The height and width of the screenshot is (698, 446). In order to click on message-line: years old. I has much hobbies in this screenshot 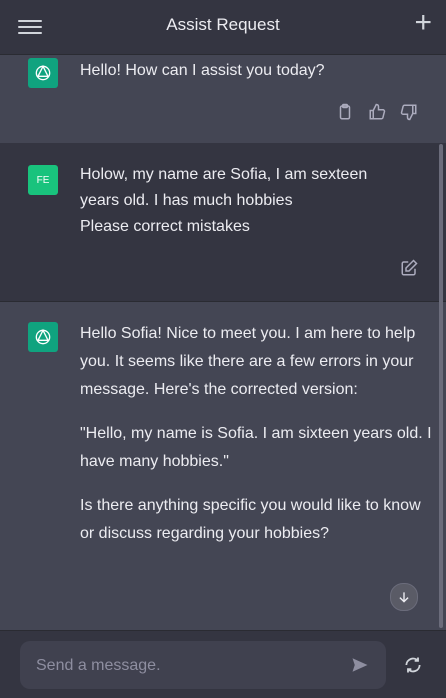, I will do `click(186, 200)`.